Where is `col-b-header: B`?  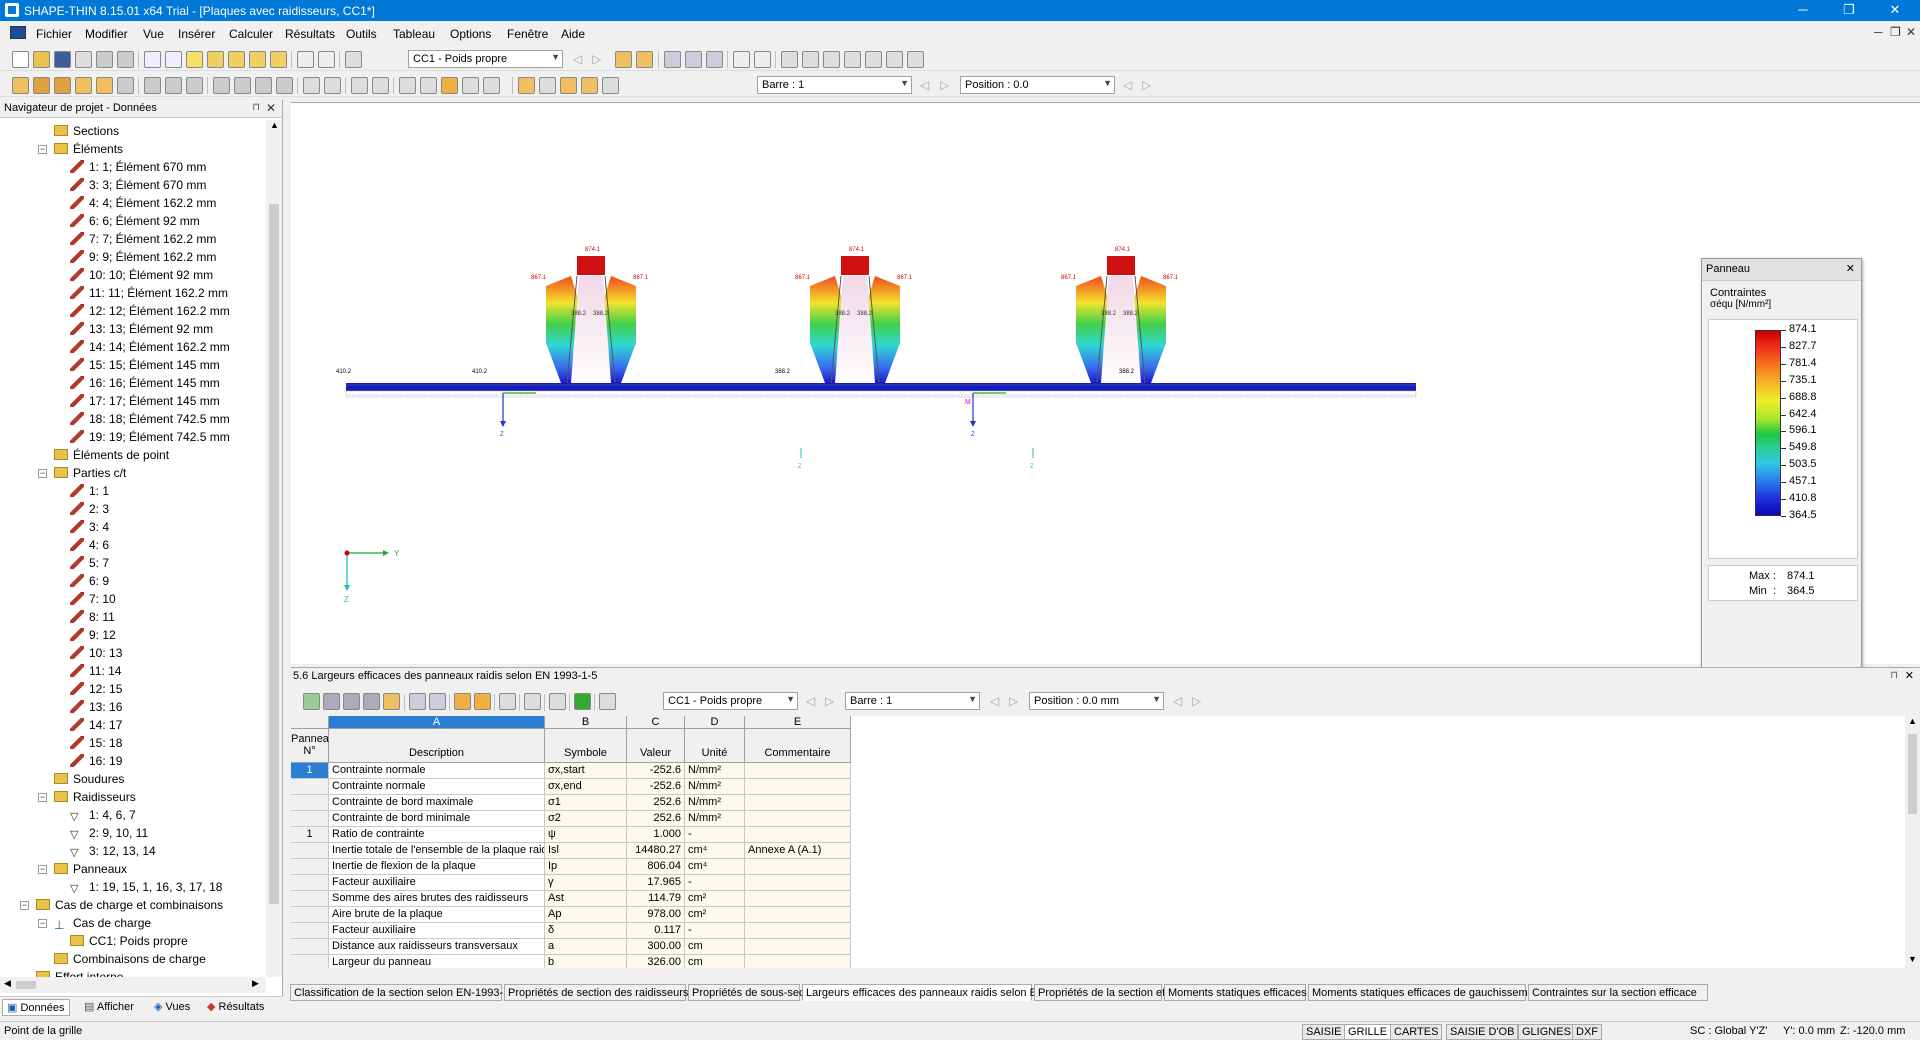
col-b-header: B is located at coordinates (586, 722).